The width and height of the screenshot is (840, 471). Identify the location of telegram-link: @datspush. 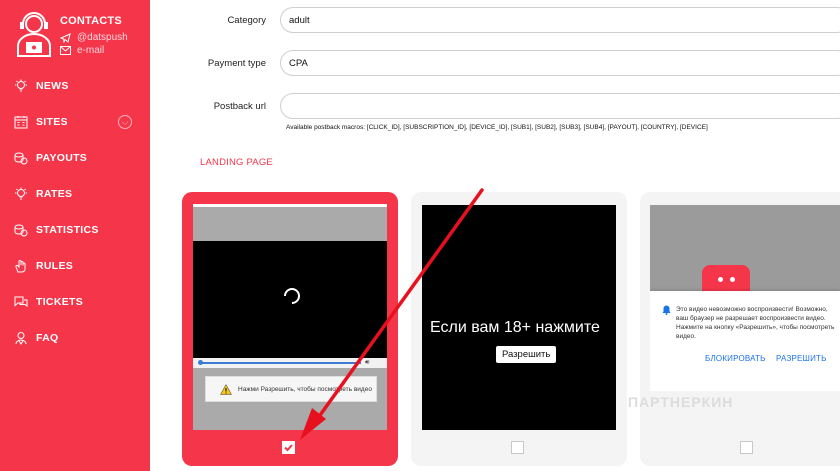
(94, 37).